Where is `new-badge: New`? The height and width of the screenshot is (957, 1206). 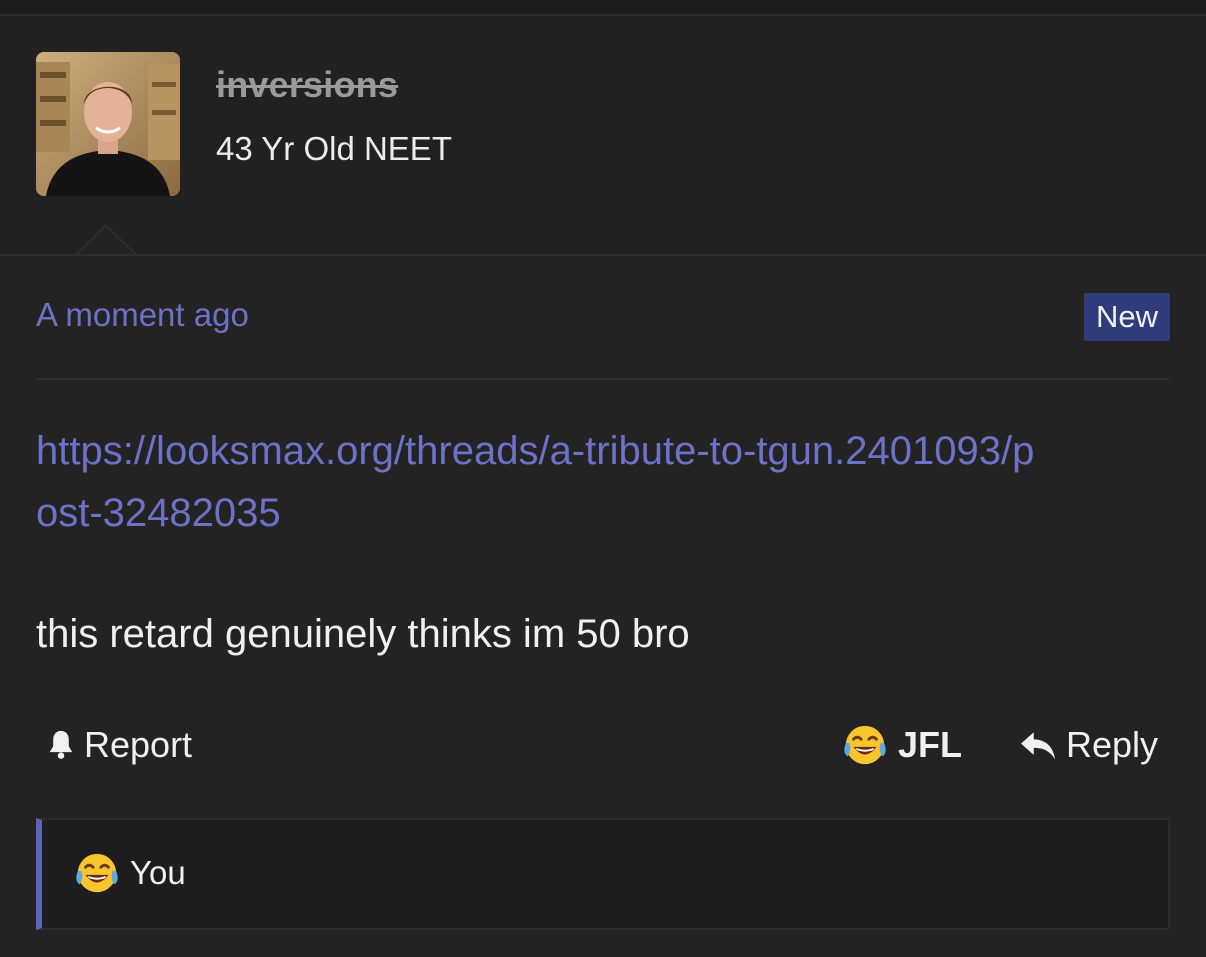 new-badge: New is located at coordinates (1126, 317).